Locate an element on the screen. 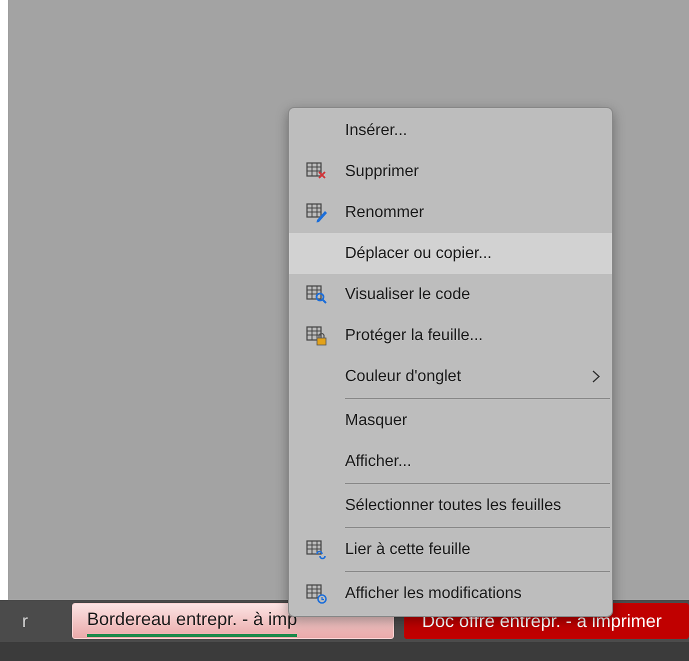 The width and height of the screenshot is (689, 661). menu-item: Visualiser le code is located at coordinates (450, 294).